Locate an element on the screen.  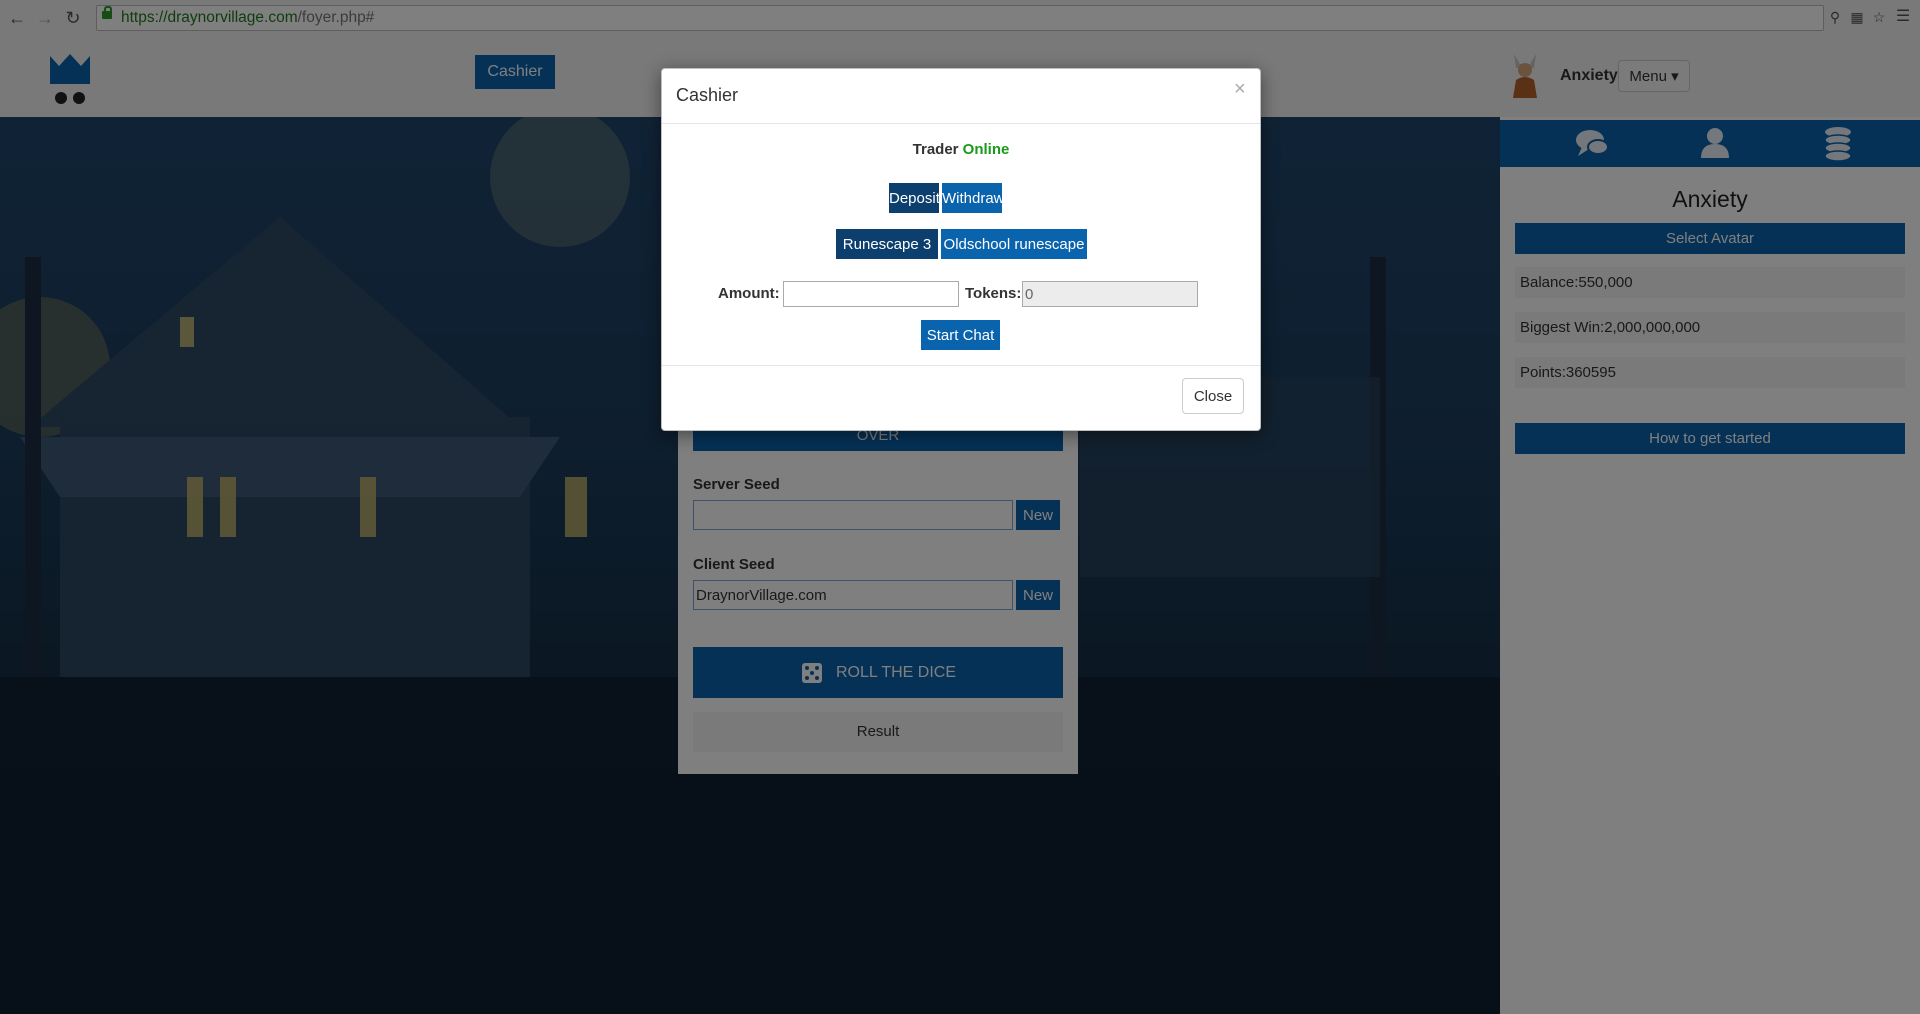
trader-label: Trader is located at coordinates (935, 149).